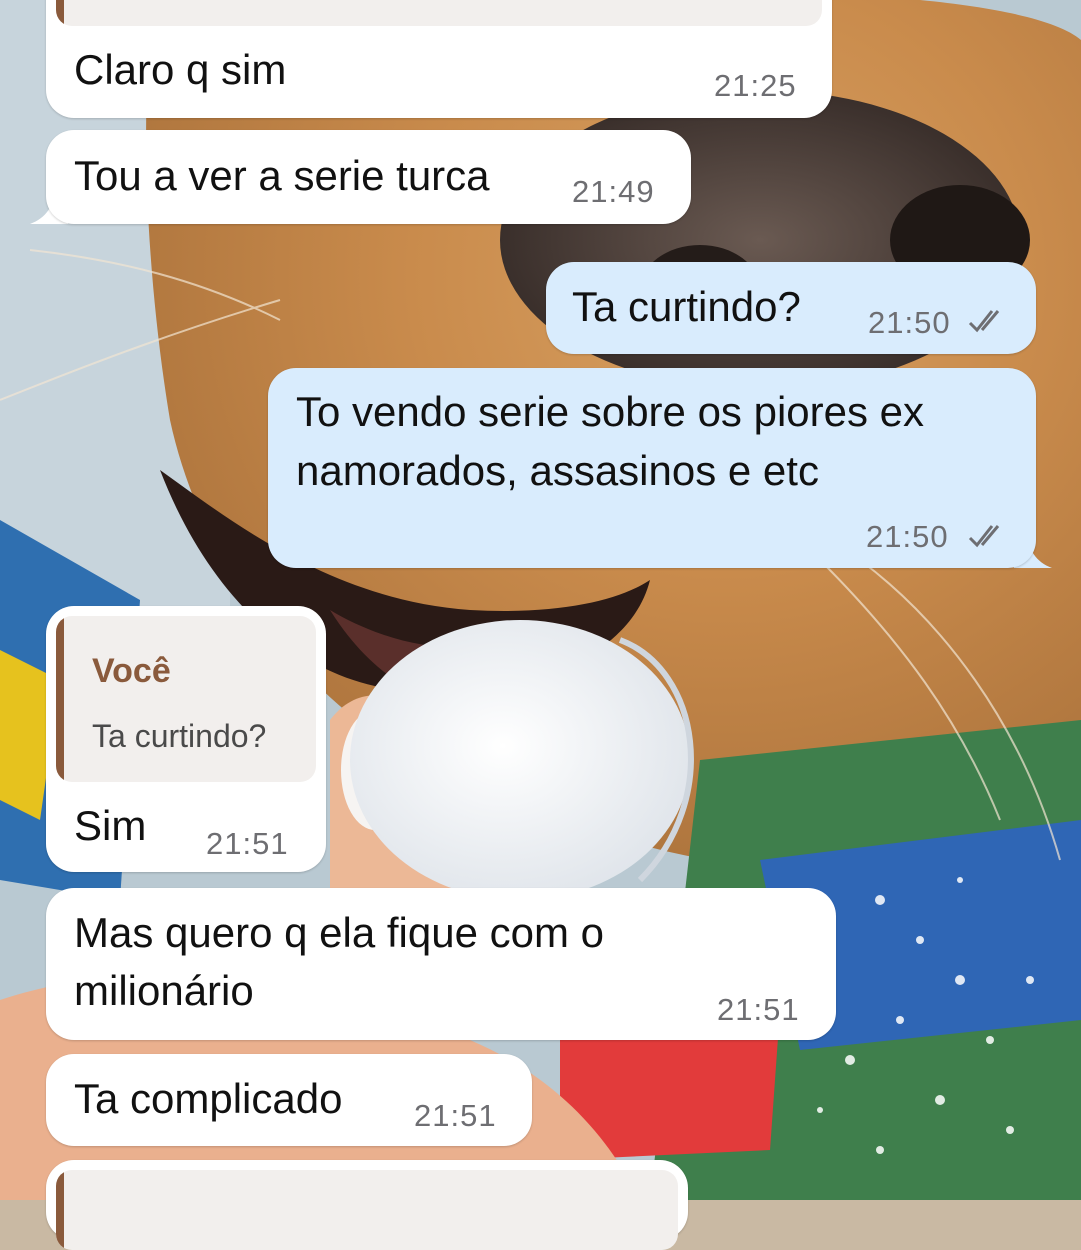 The width and height of the screenshot is (1081, 1250). Describe the element at coordinates (110, 825) in the screenshot. I see `message-text: Sim` at that location.